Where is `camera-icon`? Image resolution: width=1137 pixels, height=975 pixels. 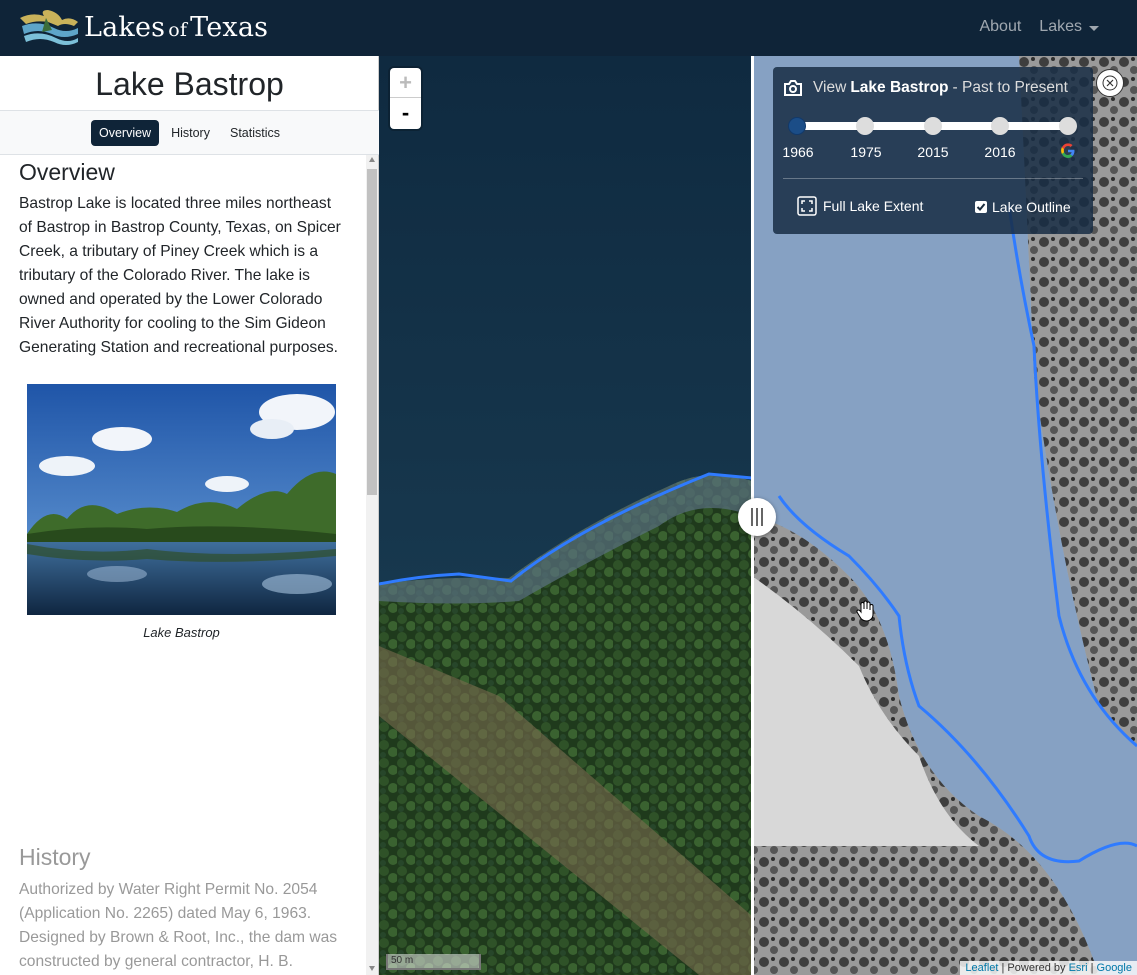 camera-icon is located at coordinates (793, 88).